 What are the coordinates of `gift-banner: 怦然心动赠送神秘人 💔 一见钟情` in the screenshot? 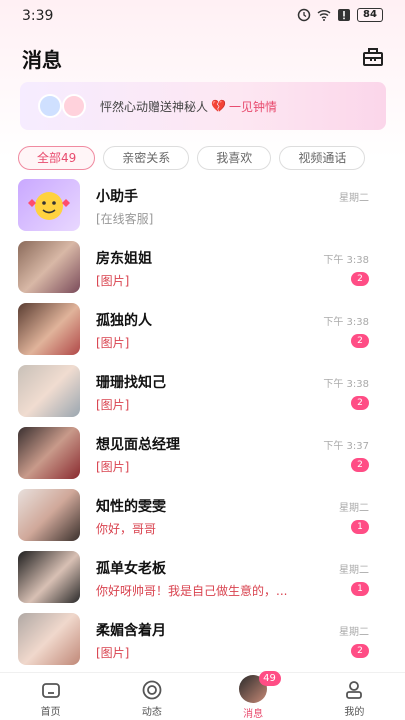 It's located at (203, 106).